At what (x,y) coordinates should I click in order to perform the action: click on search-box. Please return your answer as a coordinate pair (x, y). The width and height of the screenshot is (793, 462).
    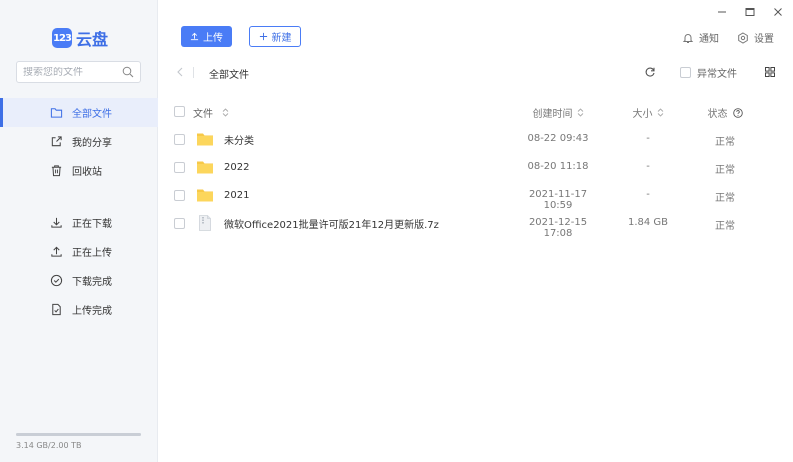
    Looking at the image, I should click on (78, 72).